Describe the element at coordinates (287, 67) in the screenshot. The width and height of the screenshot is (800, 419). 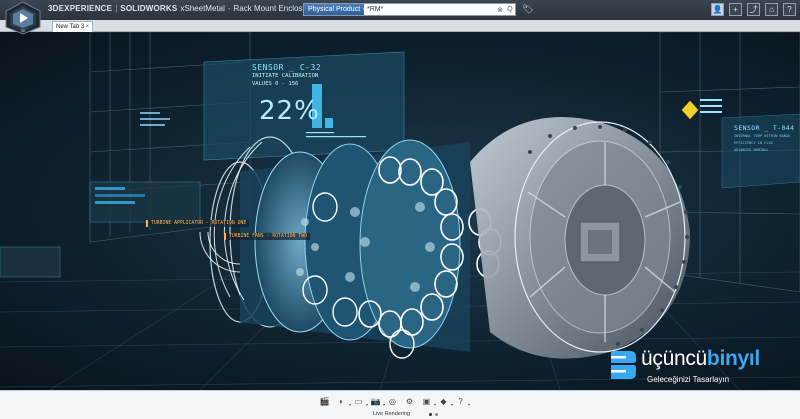
I see `sensor1-title: SENSOR _ C-32` at that location.